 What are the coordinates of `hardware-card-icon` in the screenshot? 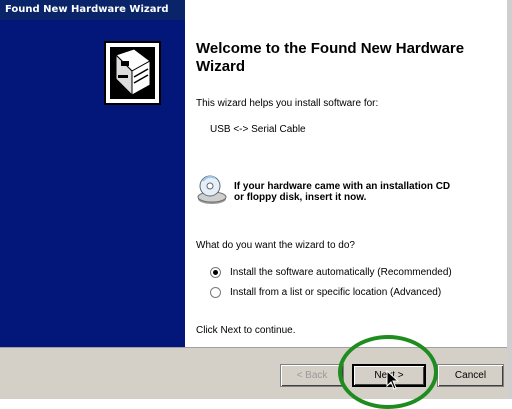 It's located at (132, 73).